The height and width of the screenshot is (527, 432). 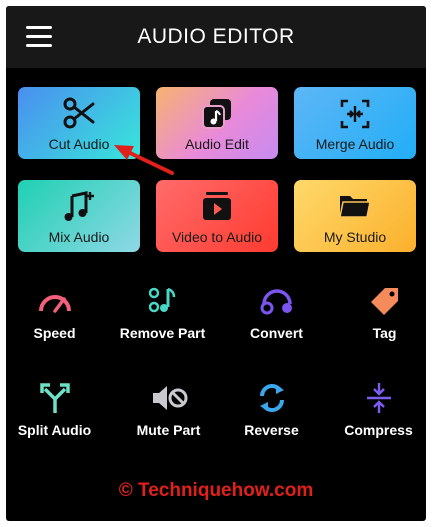 I want to click on split-icon, so click(x=56, y=398).